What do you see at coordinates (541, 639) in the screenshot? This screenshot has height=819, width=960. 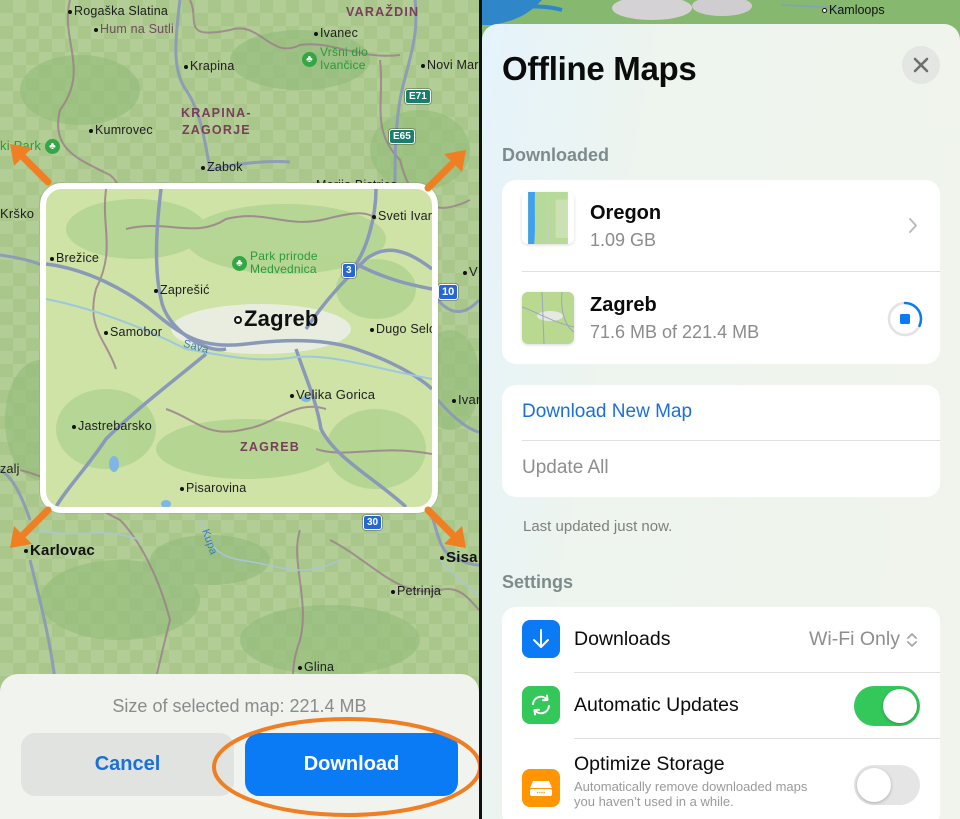 I see `arrow-down-icon` at bounding box center [541, 639].